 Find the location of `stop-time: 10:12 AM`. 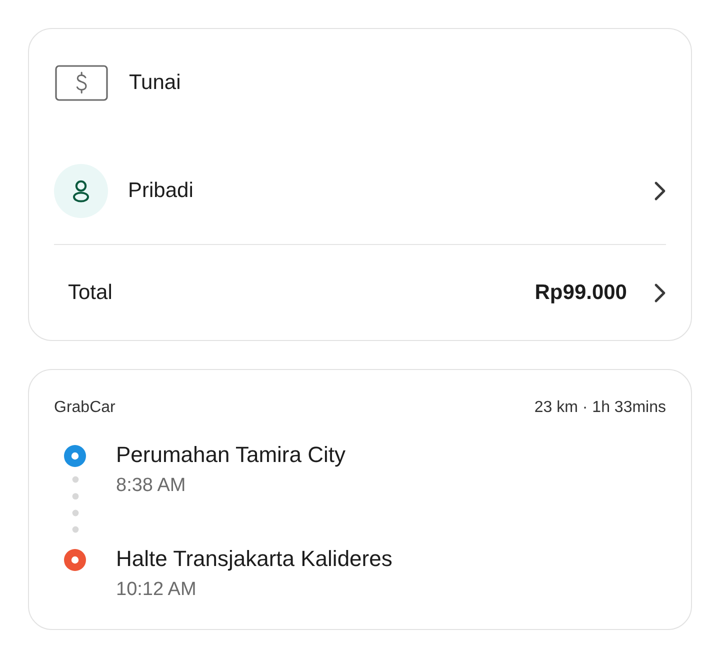

stop-time: 10:12 AM is located at coordinates (156, 590).